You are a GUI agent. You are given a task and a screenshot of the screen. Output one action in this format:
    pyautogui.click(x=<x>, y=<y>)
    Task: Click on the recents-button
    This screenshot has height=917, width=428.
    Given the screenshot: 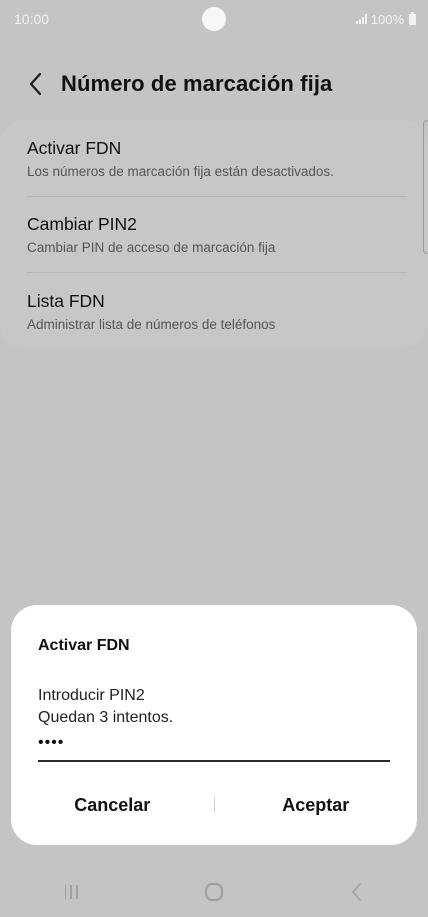 What is the action you would take?
    pyautogui.click(x=71, y=892)
    